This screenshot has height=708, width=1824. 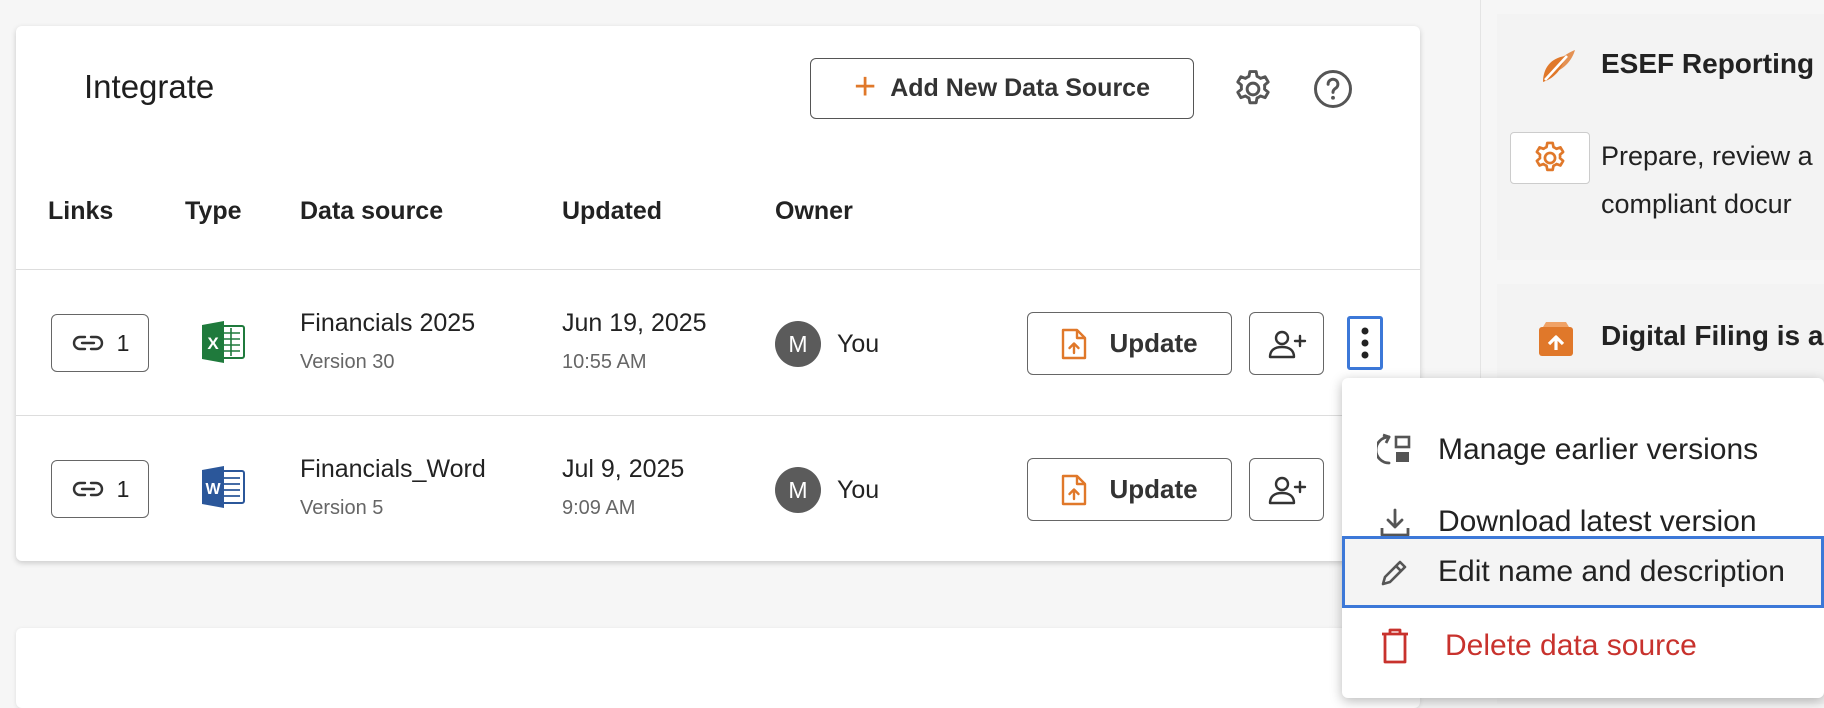 I want to click on column-header-data-source: Data source, so click(x=372, y=211).